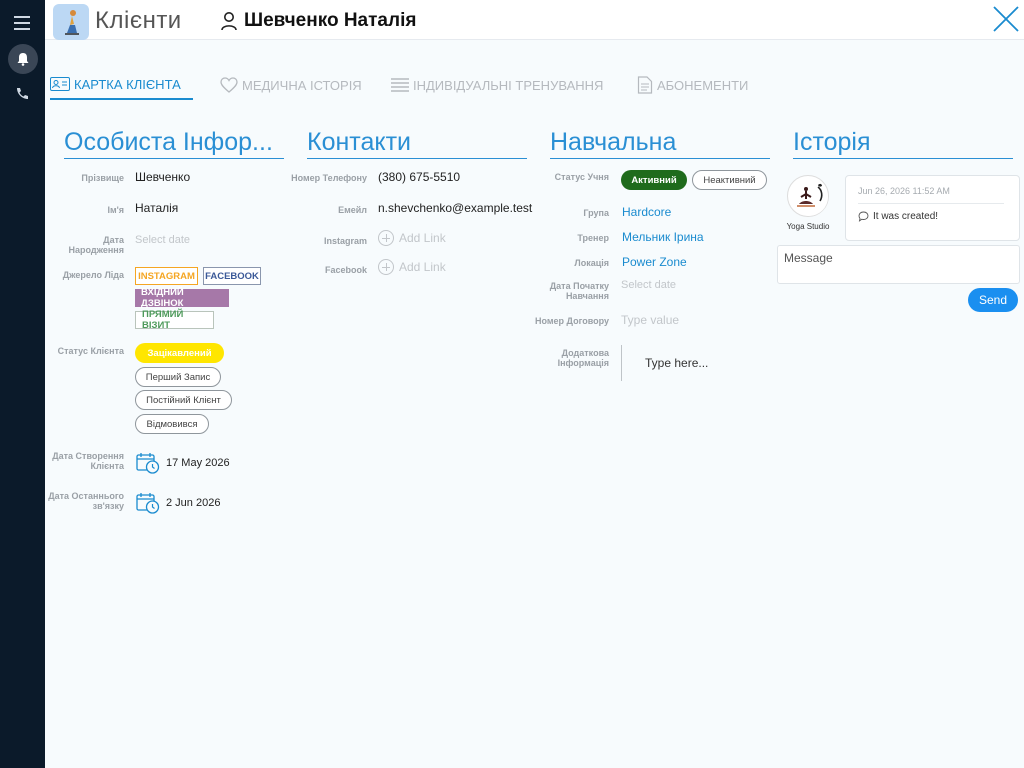 The image size is (1024, 768). I want to click on student-status-label: Статус Учня, so click(581, 177).